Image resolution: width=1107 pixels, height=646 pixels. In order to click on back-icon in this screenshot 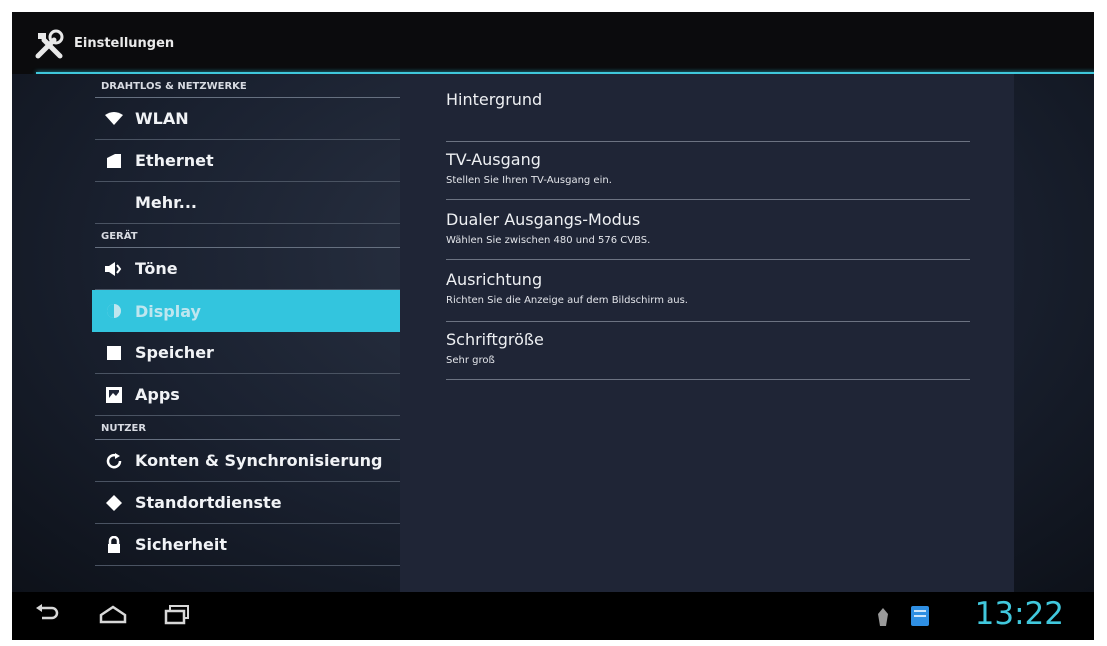, I will do `click(47, 616)`.